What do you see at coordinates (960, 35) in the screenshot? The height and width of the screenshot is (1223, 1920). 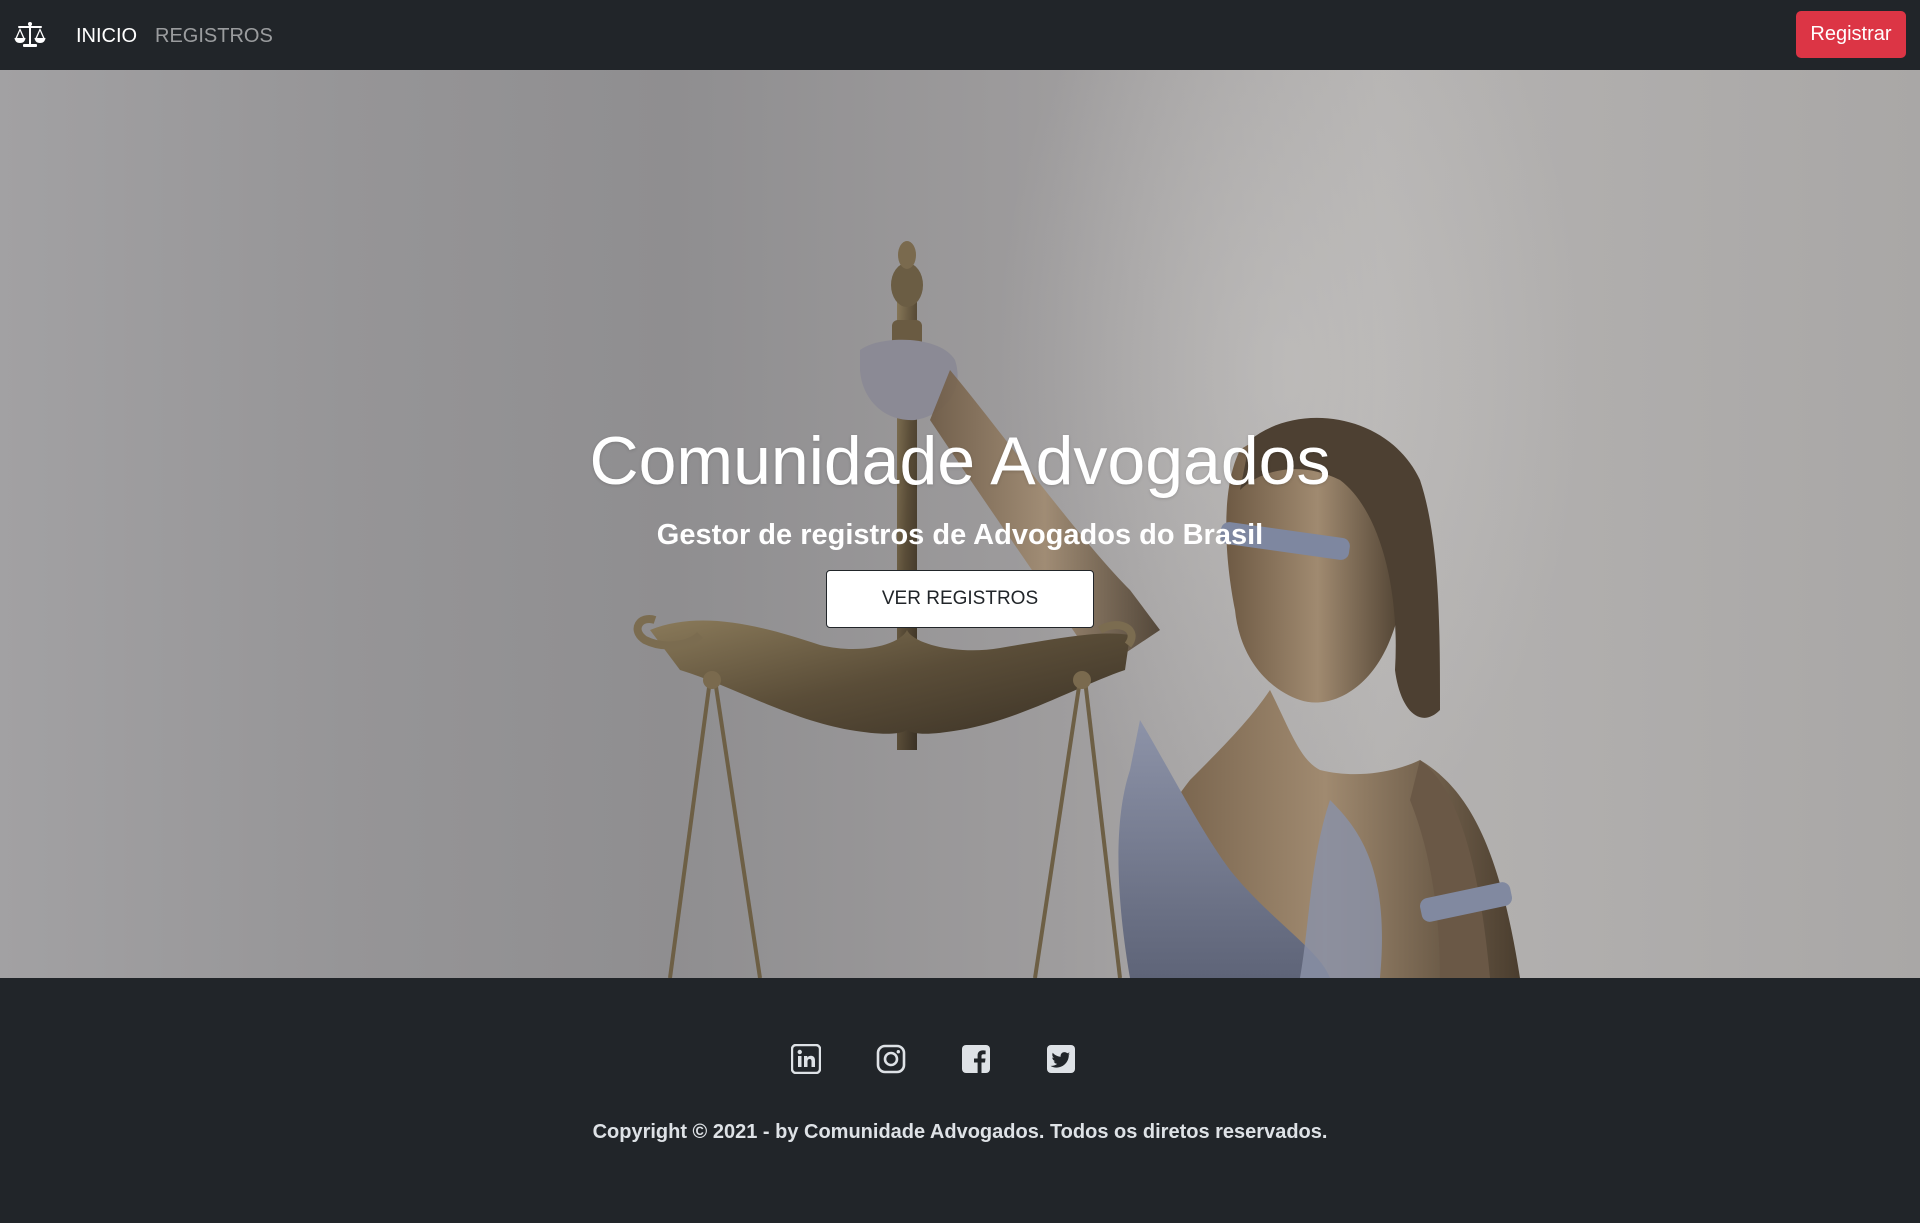 I see `navbar: INICIO REGISTROS Registrar` at bounding box center [960, 35].